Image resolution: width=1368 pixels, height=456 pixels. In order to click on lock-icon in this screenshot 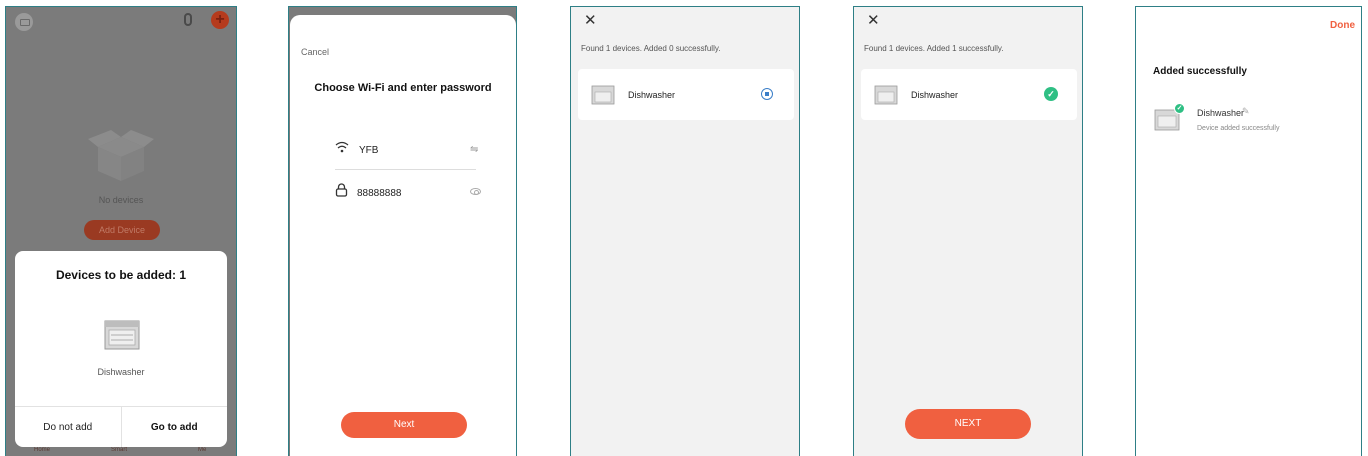, I will do `click(341, 190)`.